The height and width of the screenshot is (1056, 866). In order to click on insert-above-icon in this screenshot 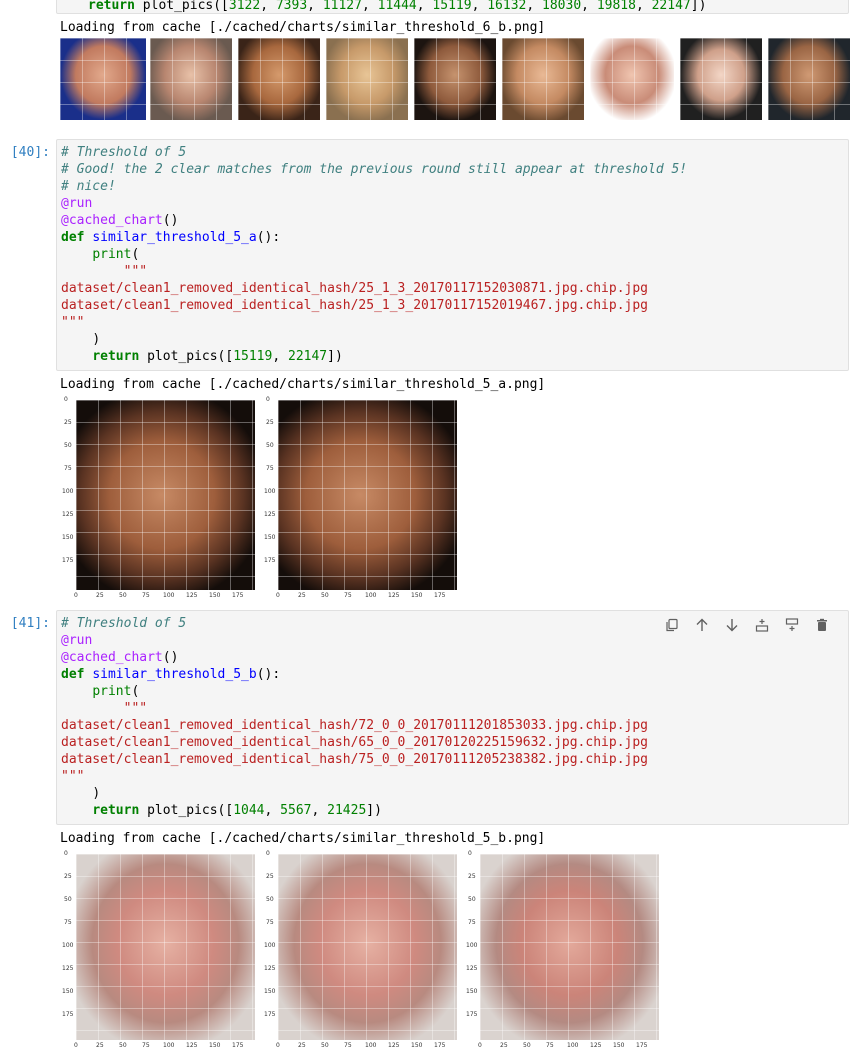, I will do `click(762, 625)`.